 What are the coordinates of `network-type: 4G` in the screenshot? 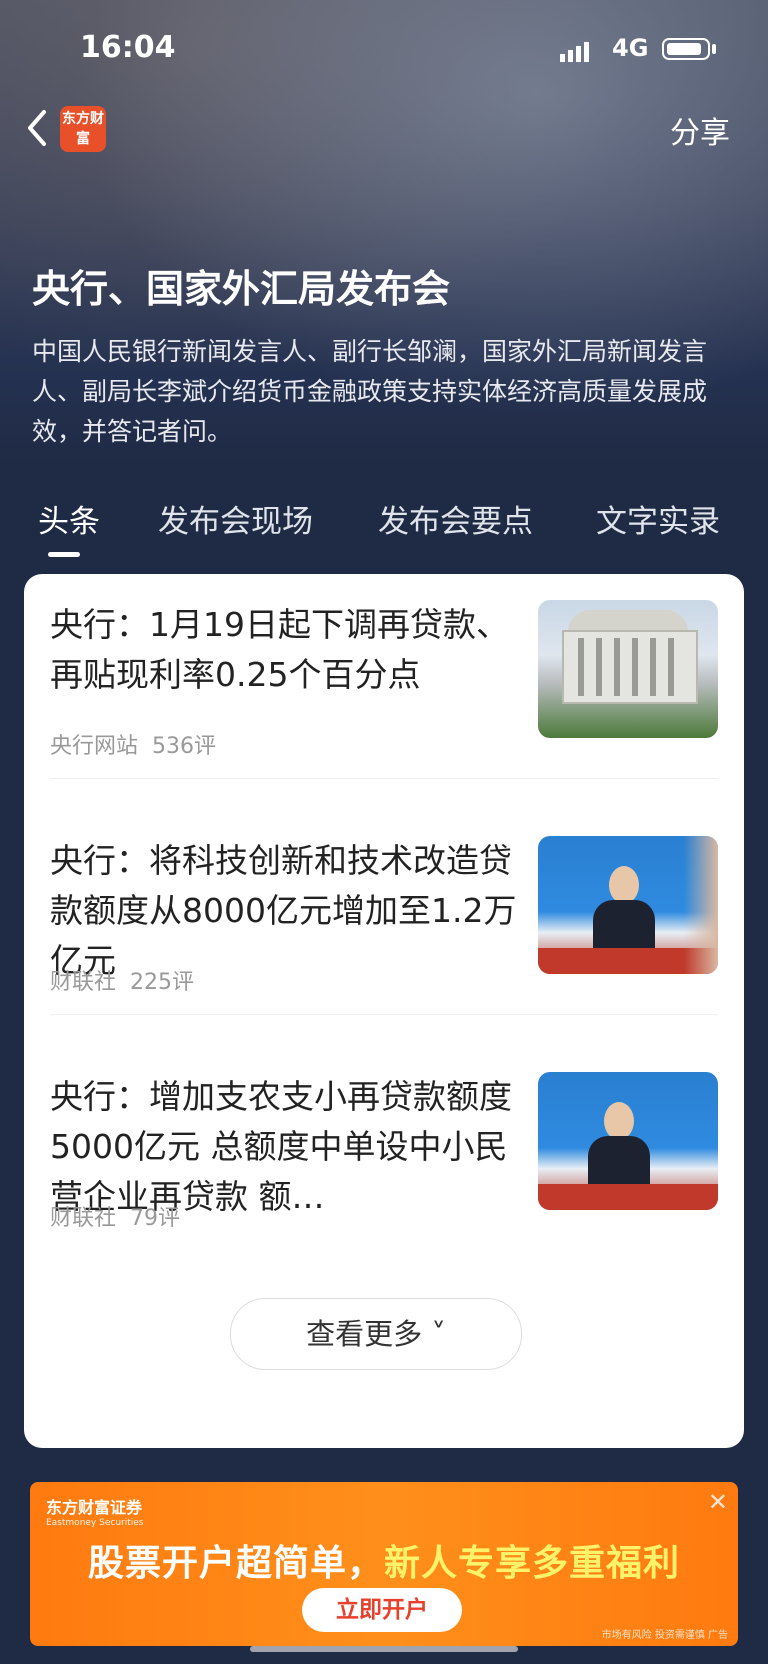 It's located at (630, 48).